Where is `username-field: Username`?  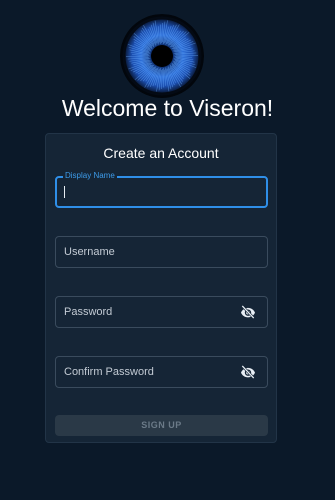
username-field: Username is located at coordinates (161, 252).